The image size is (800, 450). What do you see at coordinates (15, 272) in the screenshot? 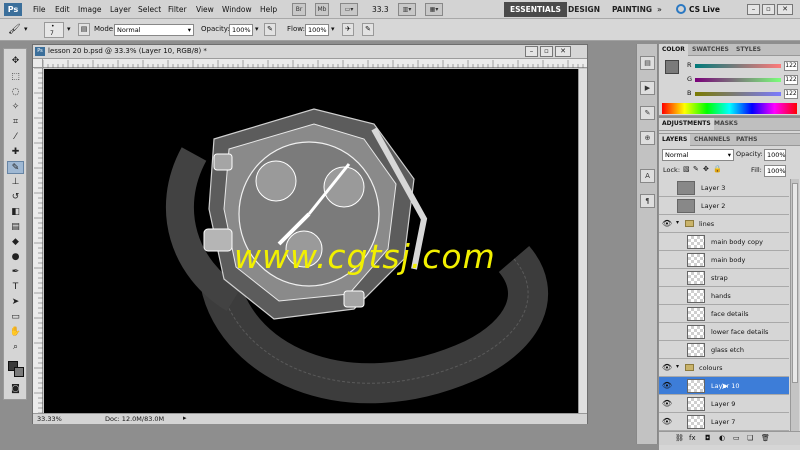
I see `pen-tool-icon: ✒` at bounding box center [15, 272].